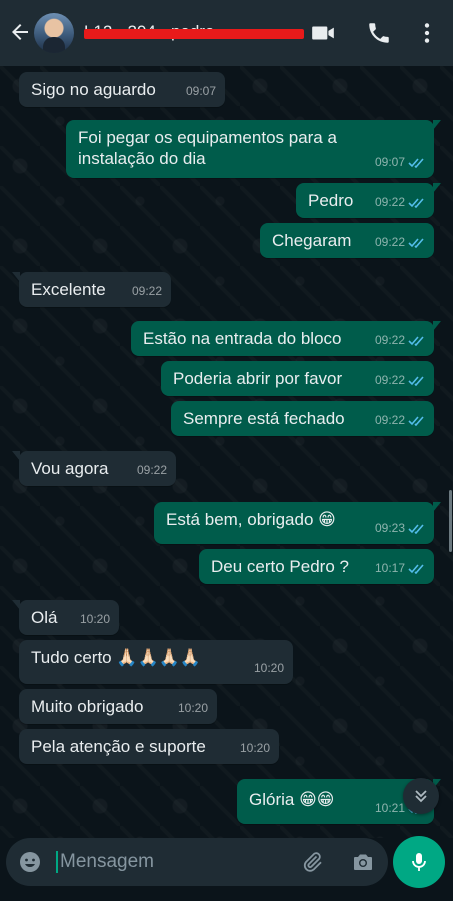  Describe the element at coordinates (363, 862) in the screenshot. I see `camera-icon` at that location.